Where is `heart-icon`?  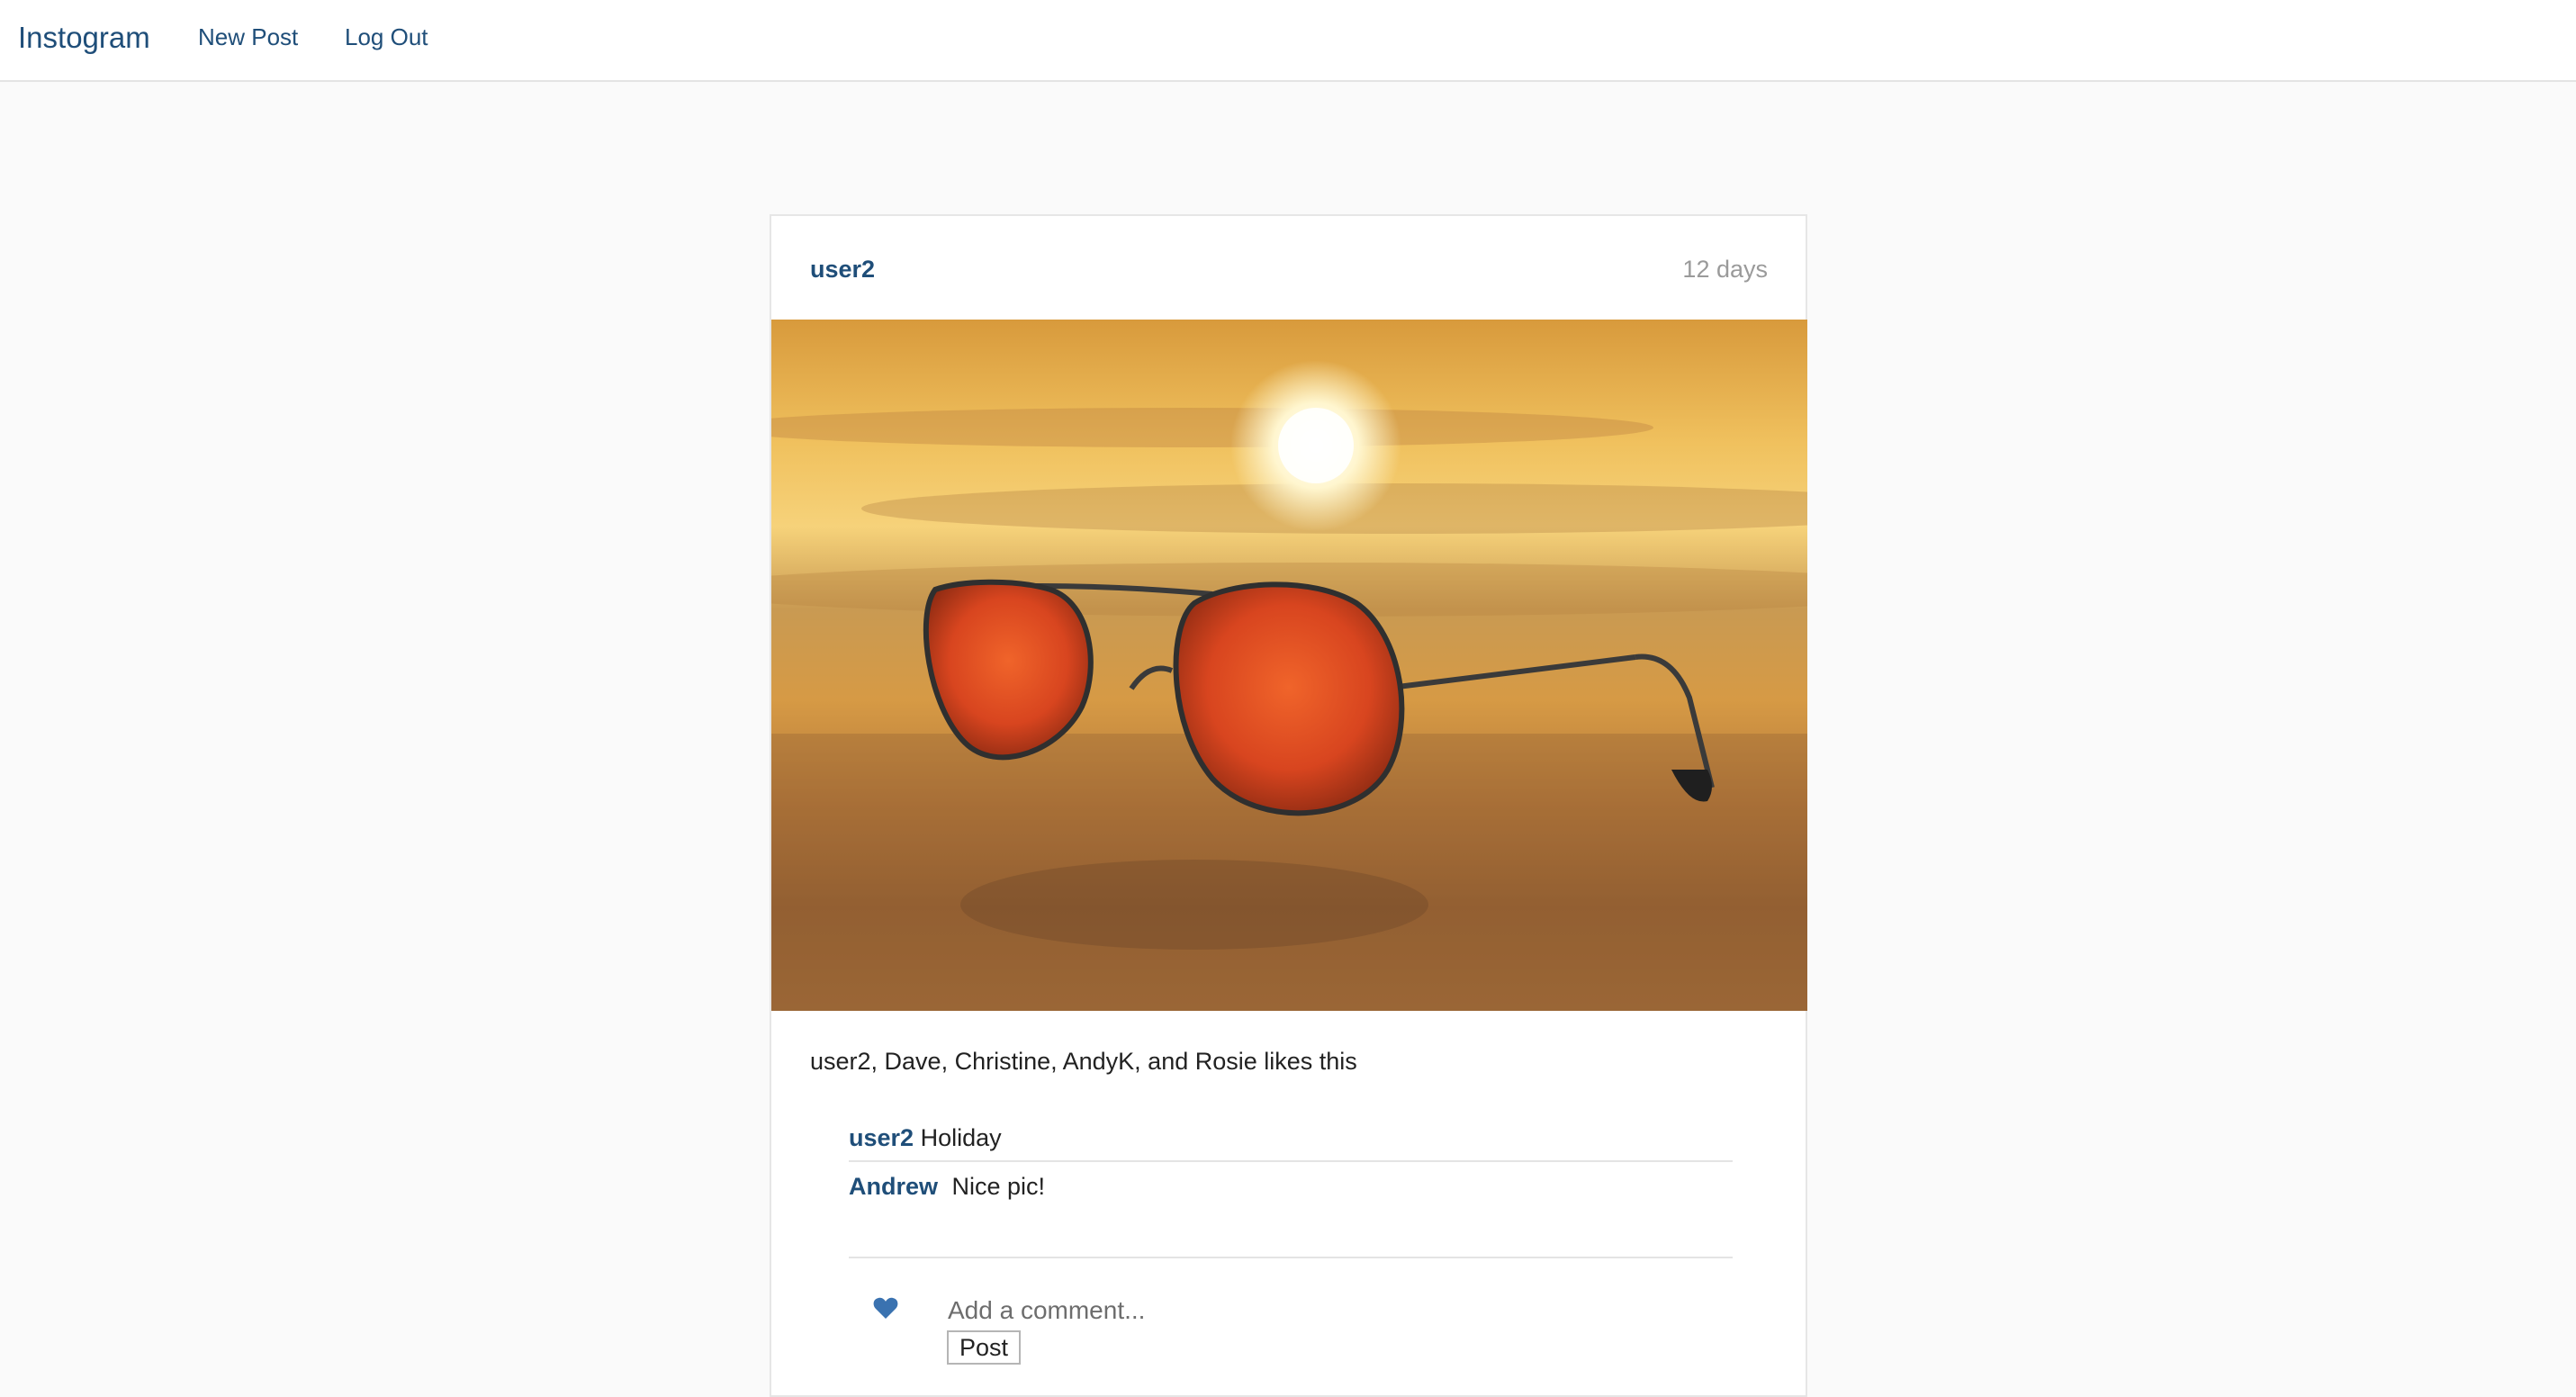
heart-icon is located at coordinates (885, 1310).